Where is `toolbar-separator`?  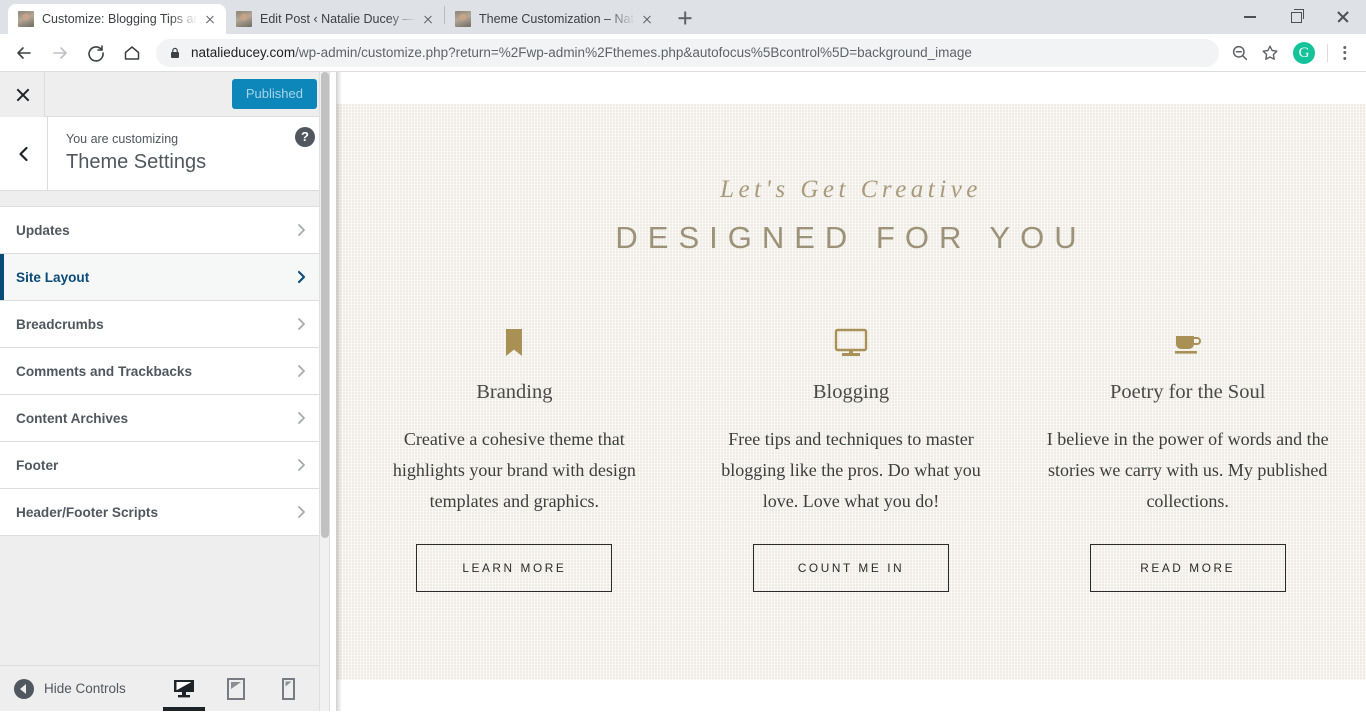
toolbar-separator is located at coordinates (1327, 52).